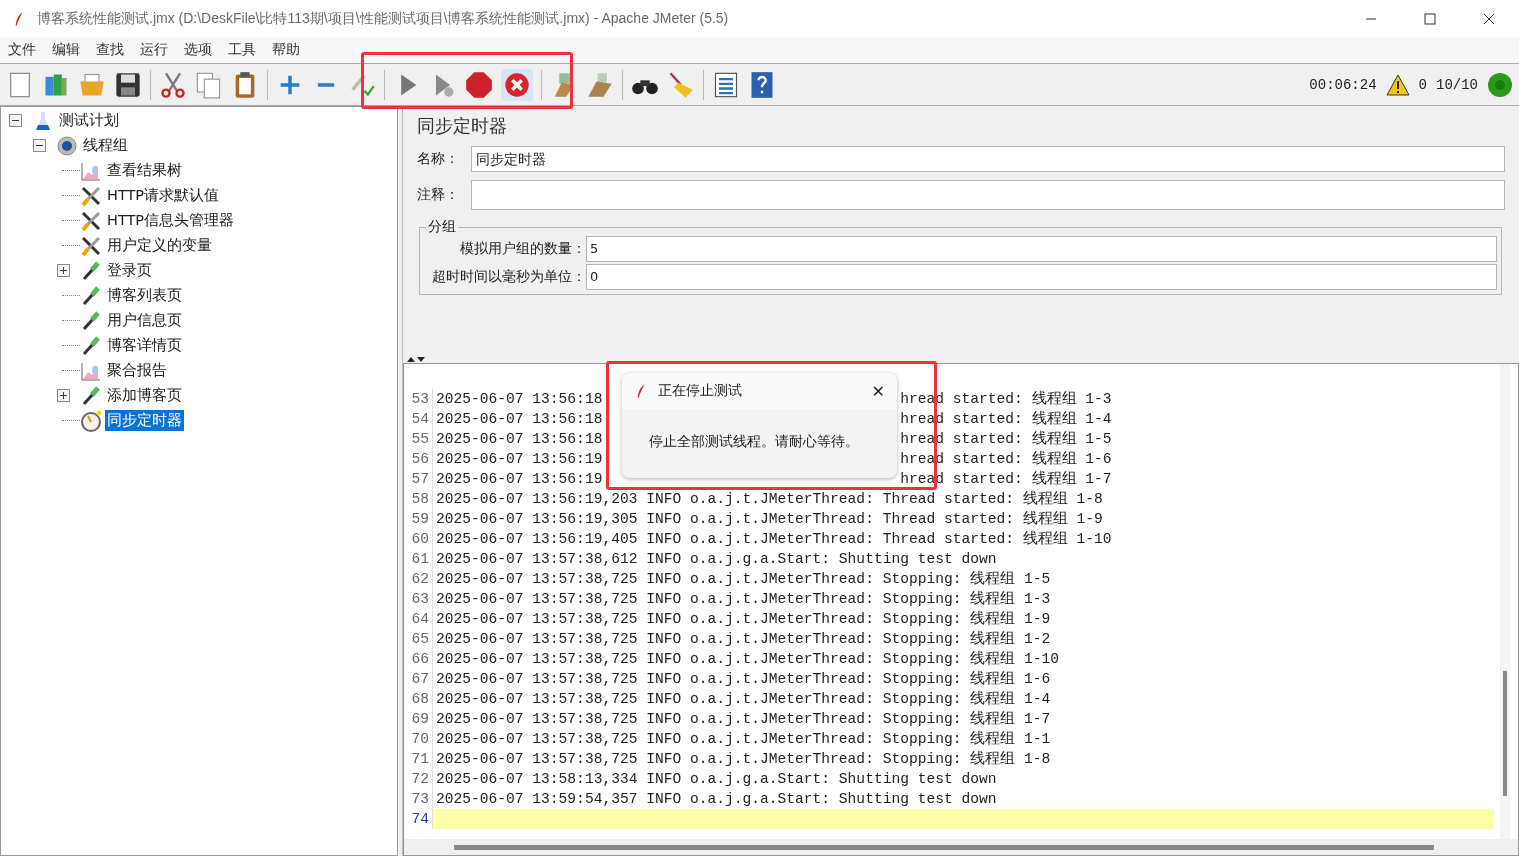  I want to click on field-label: 注释：, so click(438, 195).